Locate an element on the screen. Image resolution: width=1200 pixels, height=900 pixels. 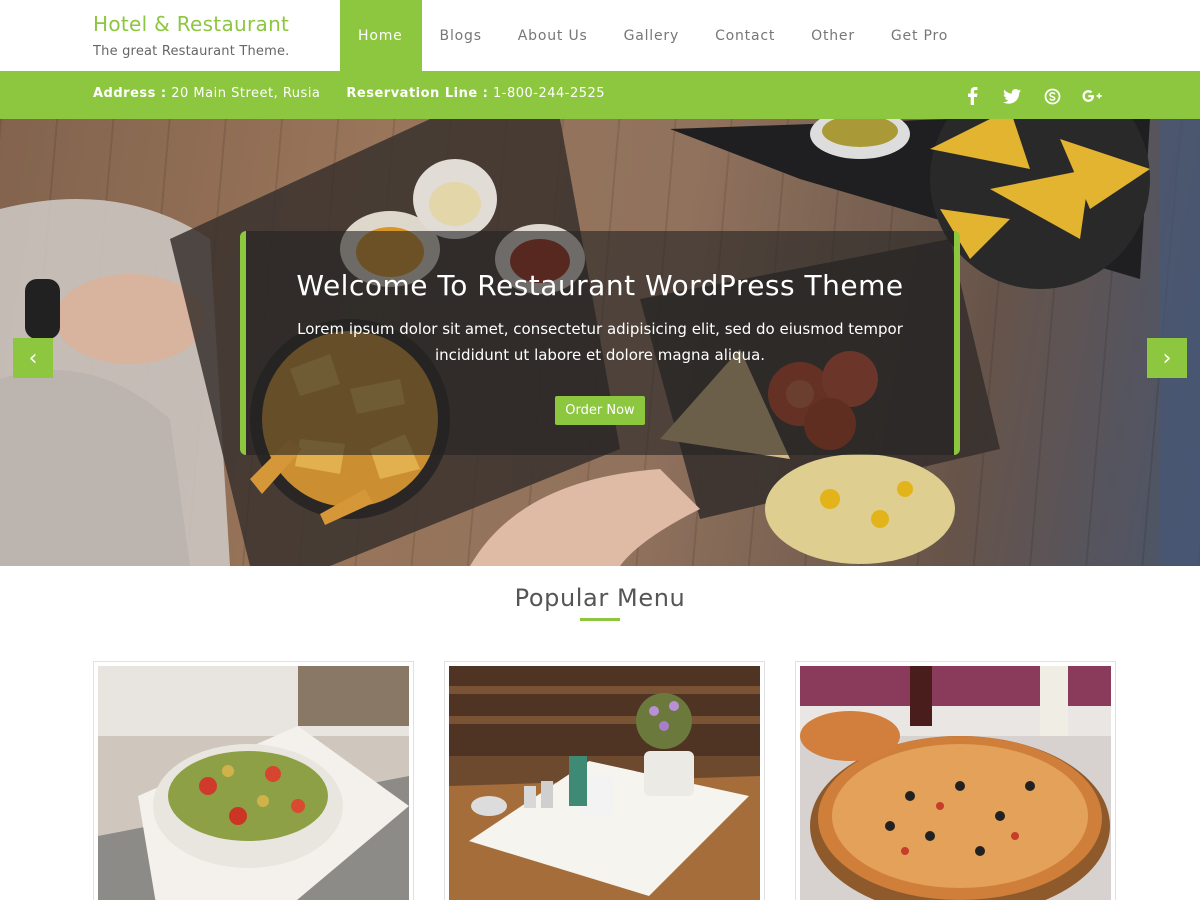
nav-item-blogs: Blogs is located at coordinates (461, 35).